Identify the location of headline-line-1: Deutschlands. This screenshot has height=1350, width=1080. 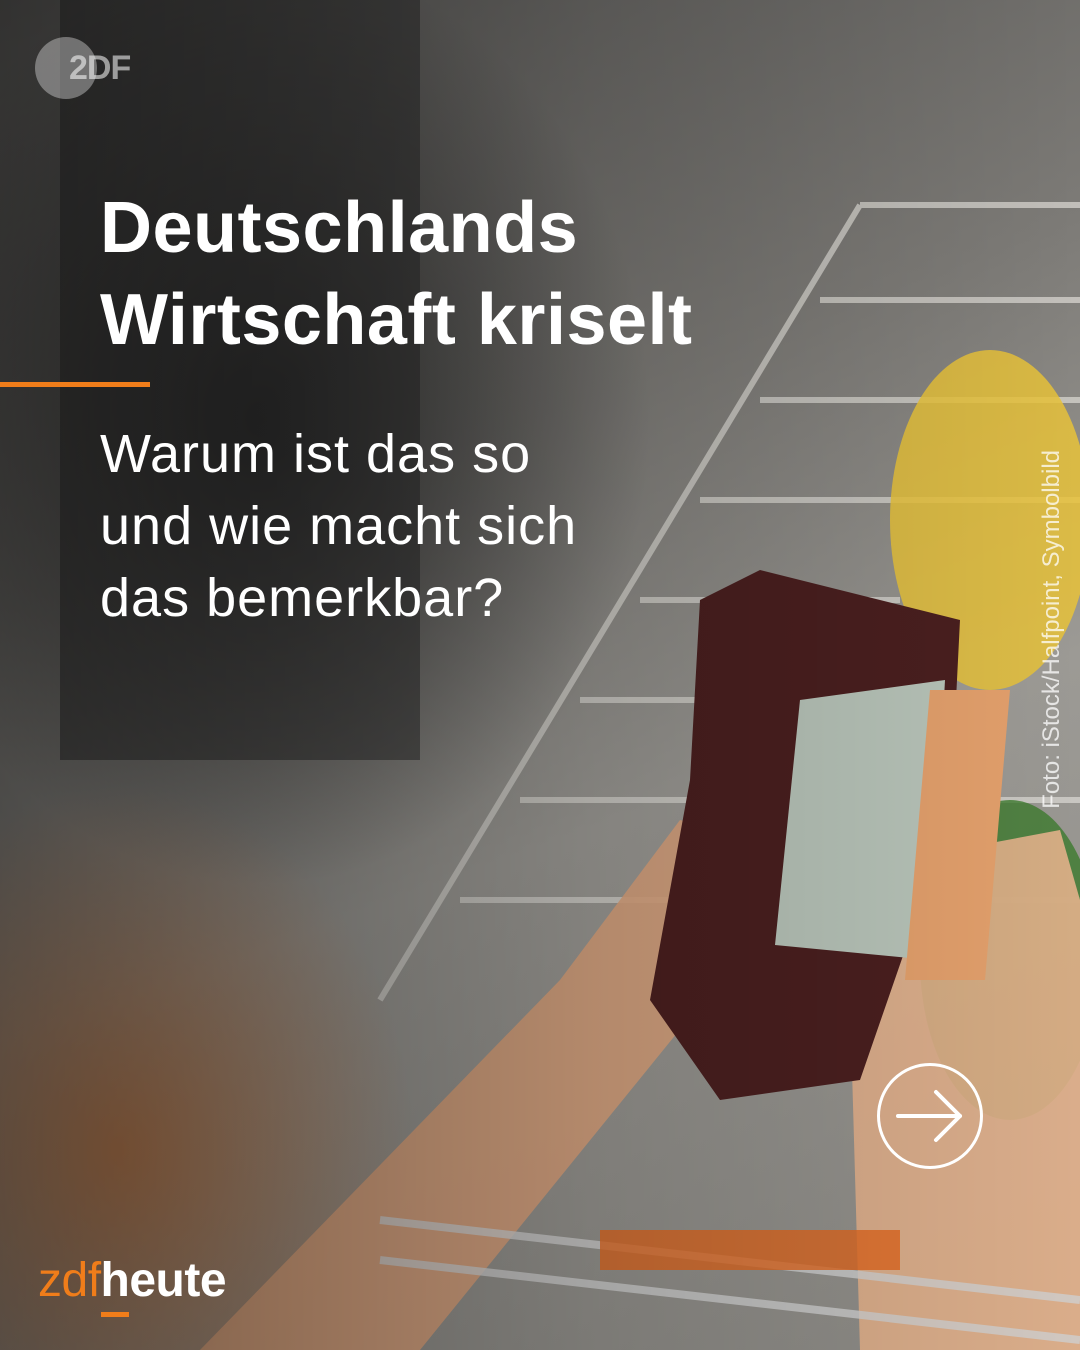
(339, 228).